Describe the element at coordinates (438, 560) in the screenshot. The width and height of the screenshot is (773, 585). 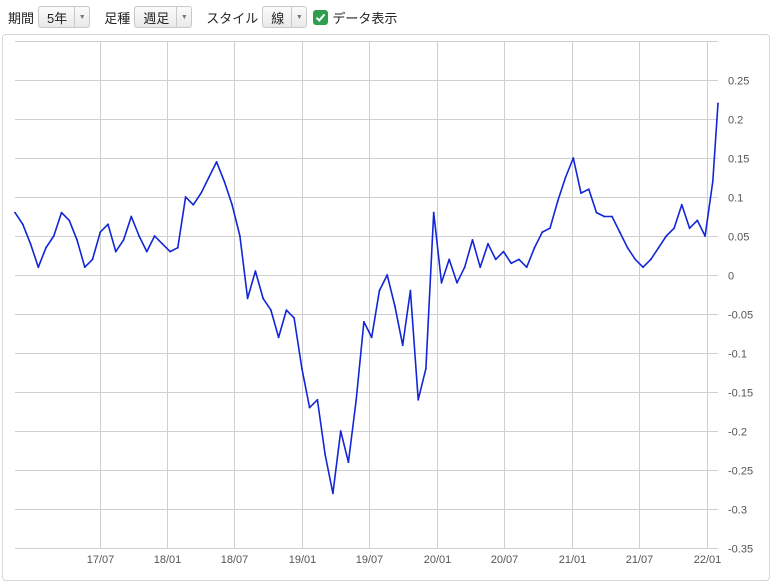
I see `x-tick-label: 20/01` at that location.